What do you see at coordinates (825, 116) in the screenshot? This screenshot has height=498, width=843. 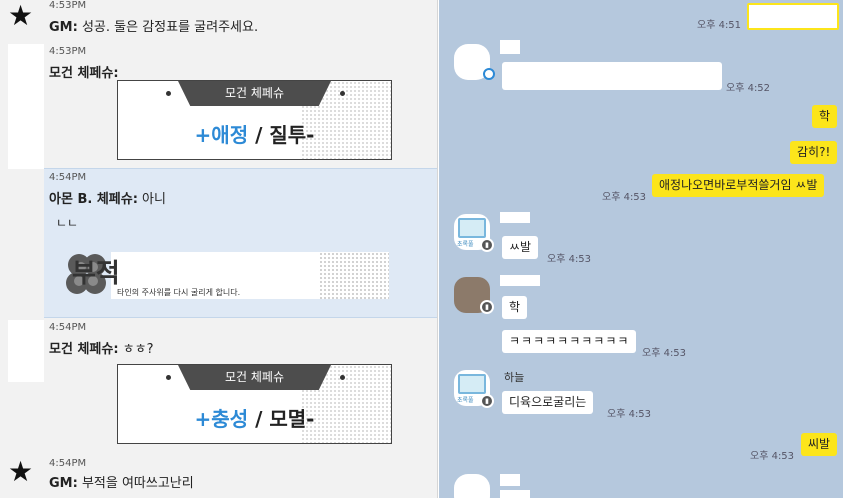 I see `chat-bubble-mine: 학` at bounding box center [825, 116].